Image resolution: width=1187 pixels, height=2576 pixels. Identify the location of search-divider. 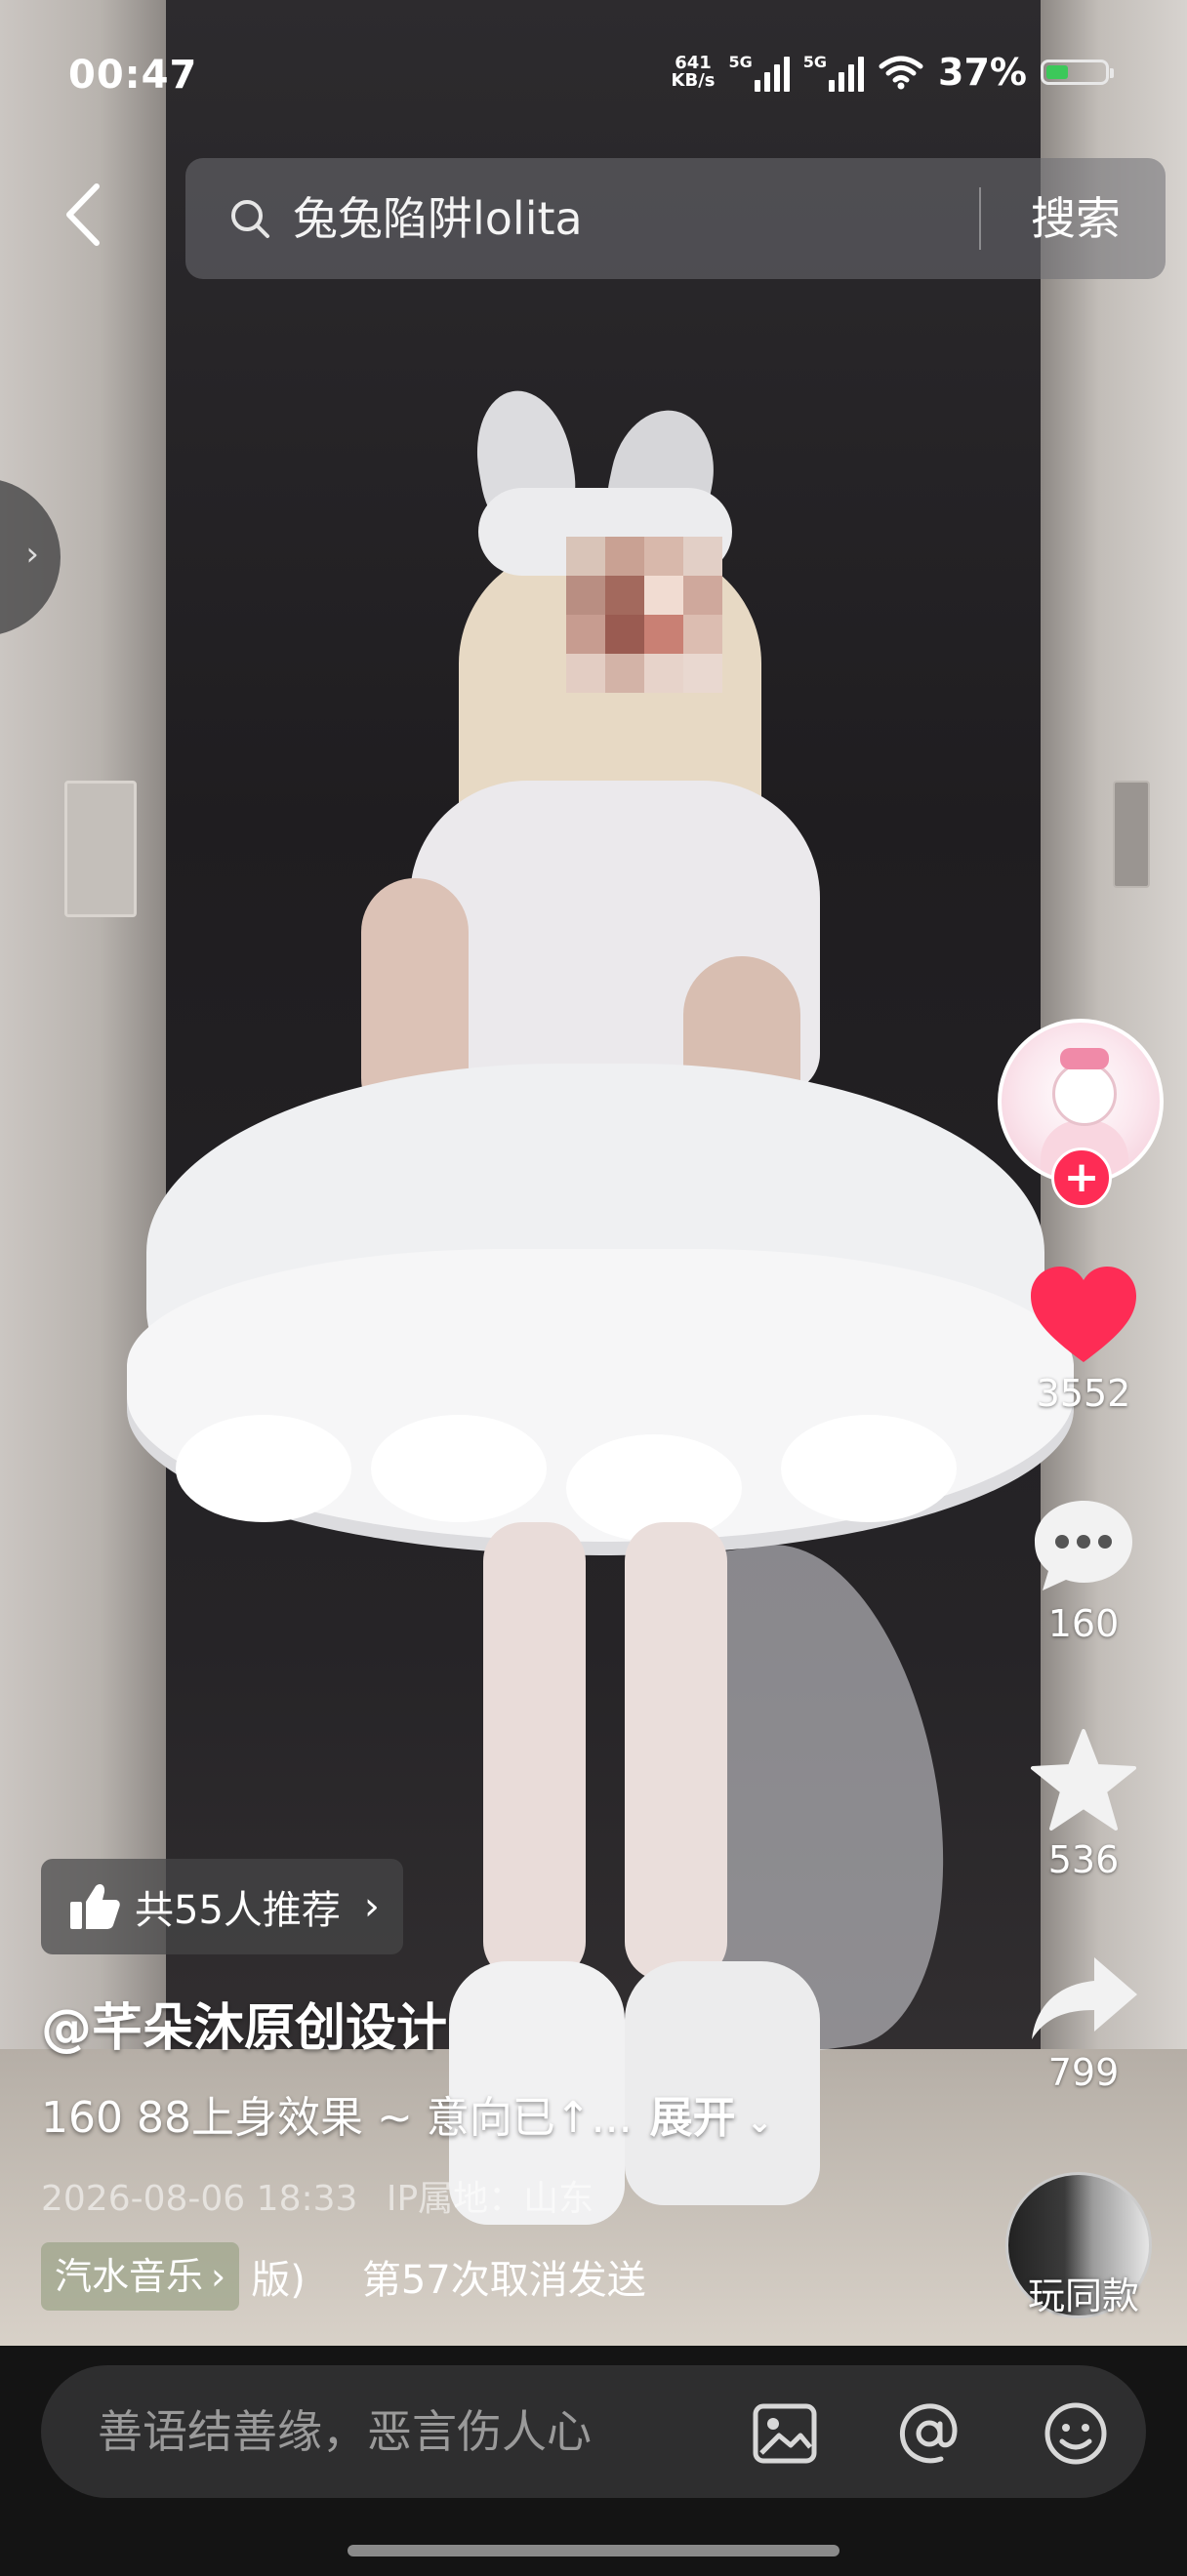
(980, 218).